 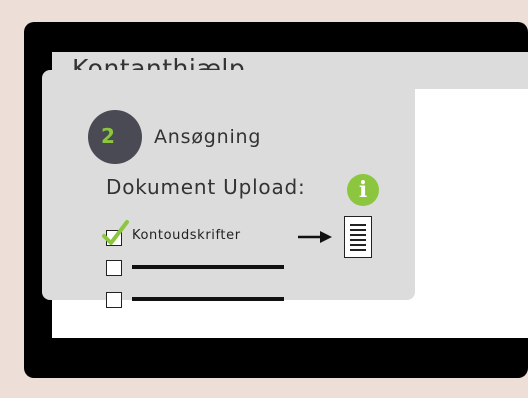 I want to click on checkmark-icon, so click(x=115, y=232).